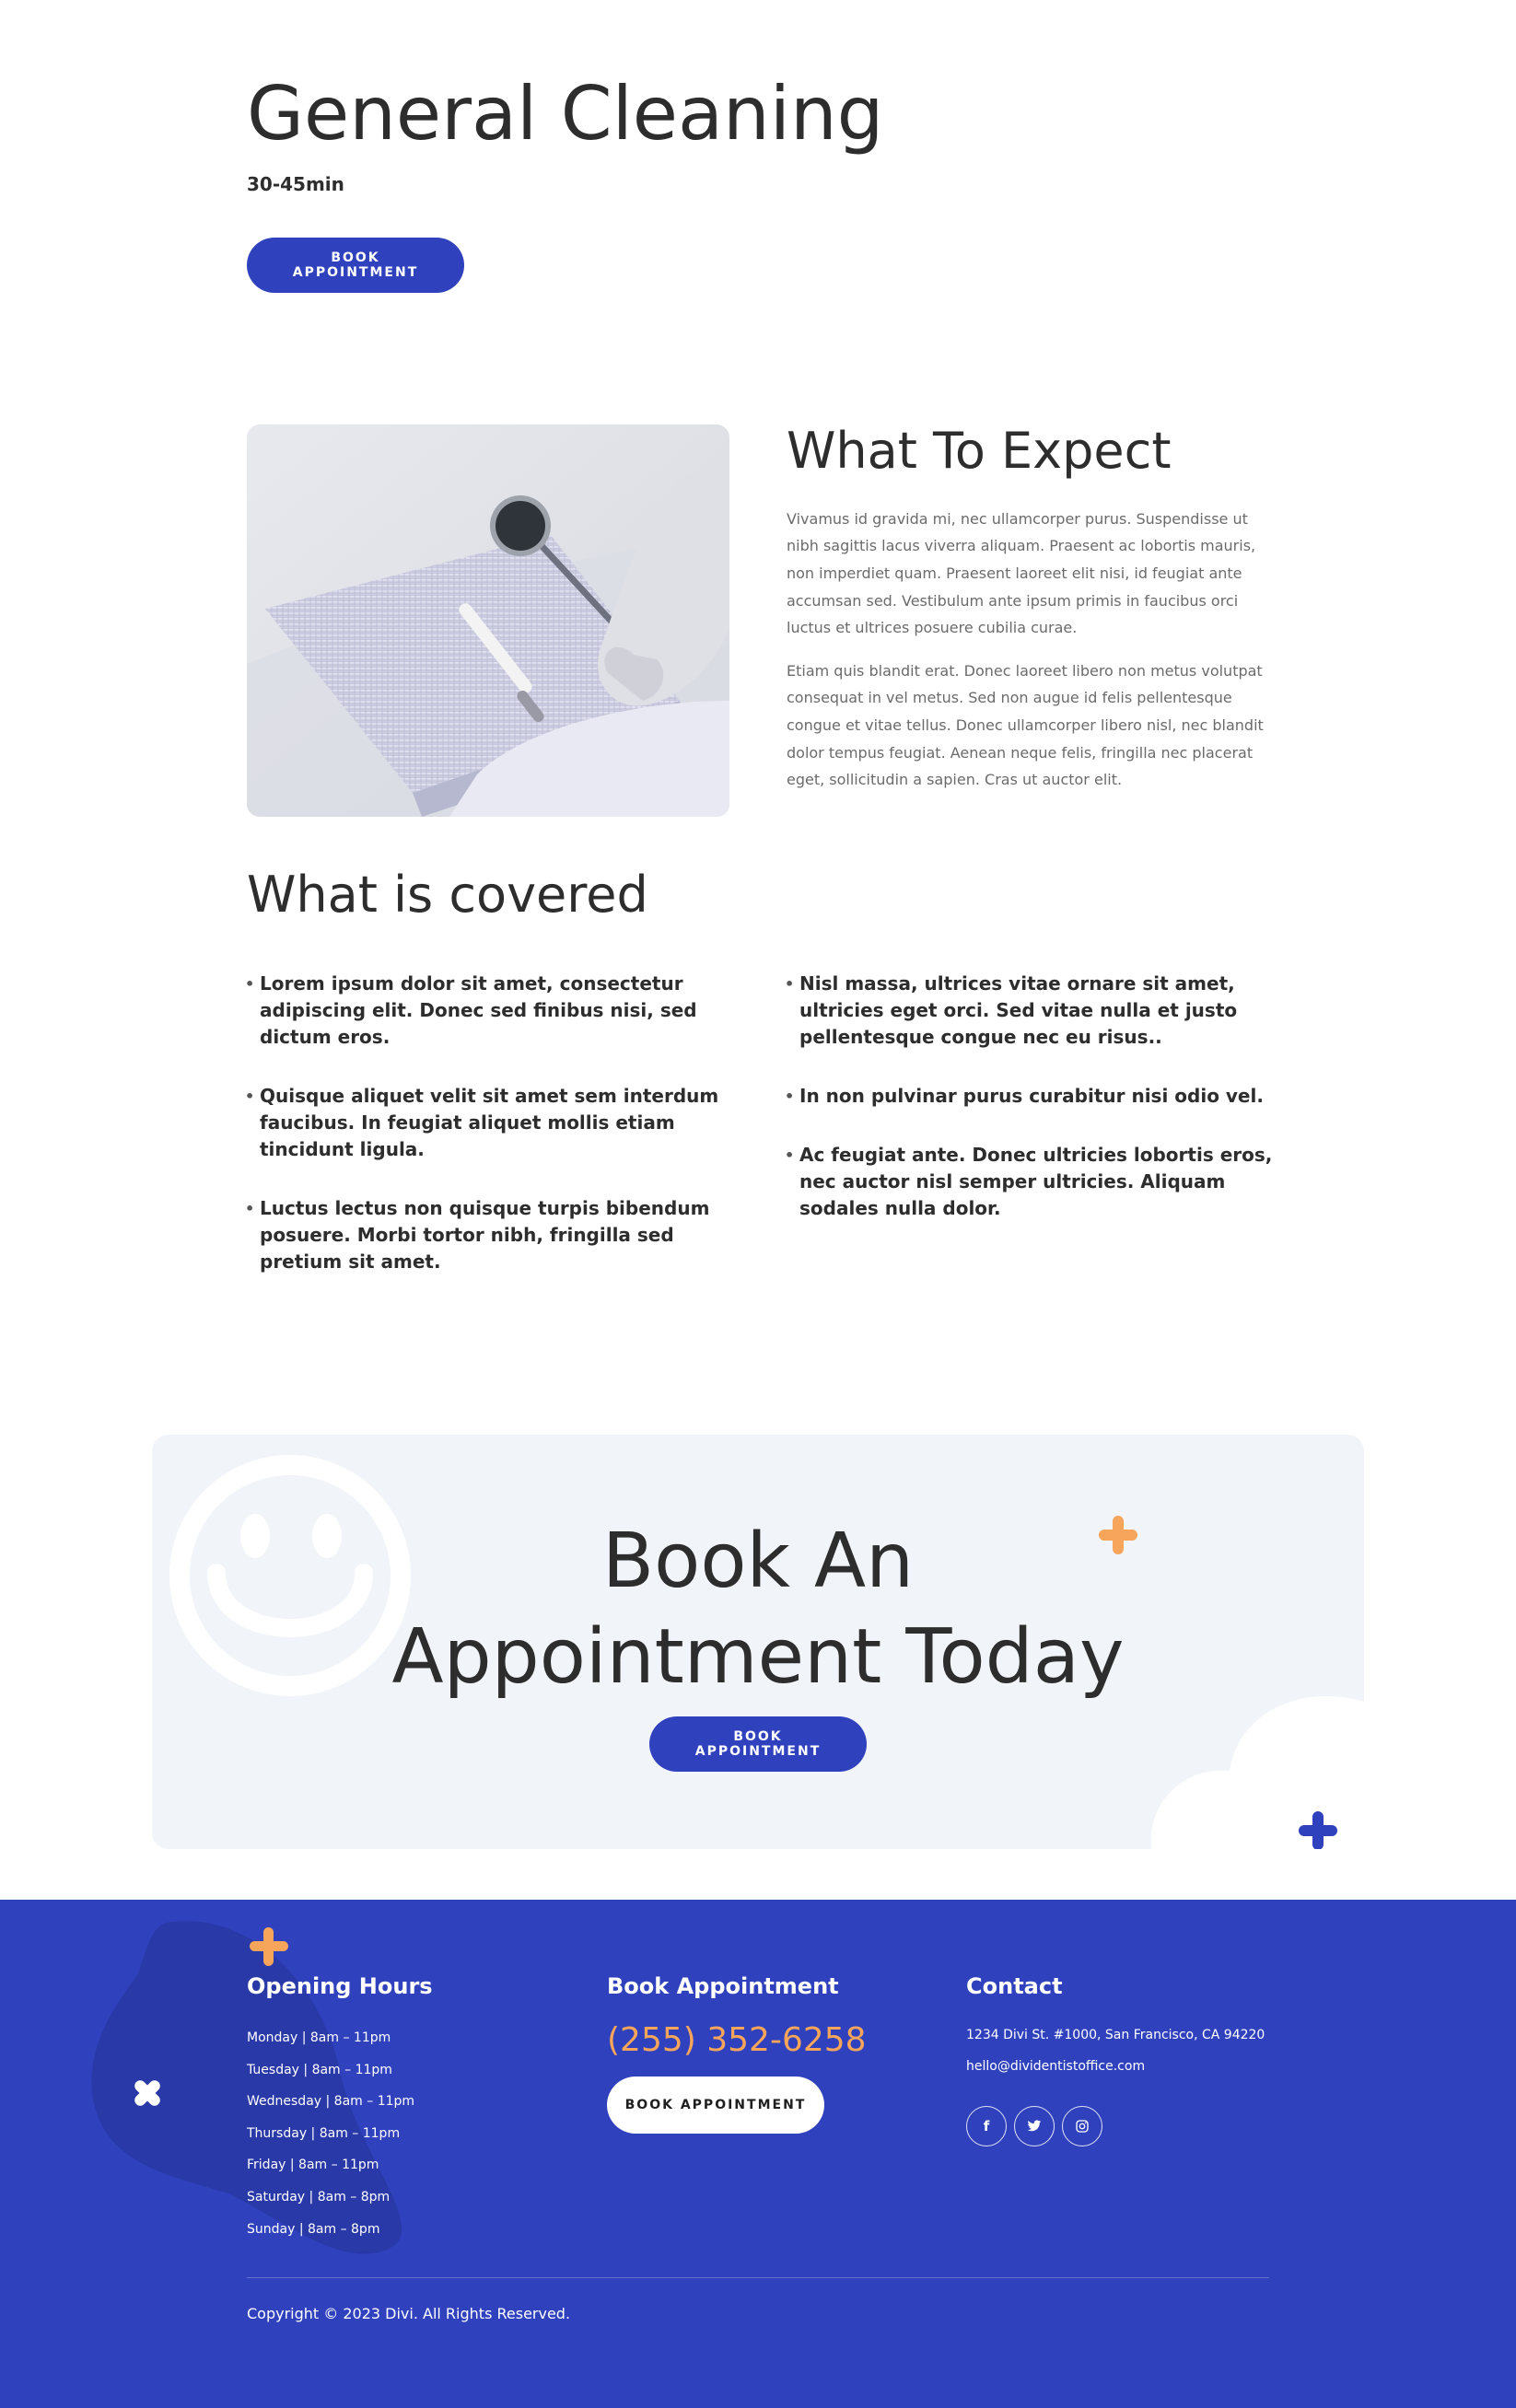  I want to click on list-item: Thursday | 8am – 11pm, so click(324, 2133).